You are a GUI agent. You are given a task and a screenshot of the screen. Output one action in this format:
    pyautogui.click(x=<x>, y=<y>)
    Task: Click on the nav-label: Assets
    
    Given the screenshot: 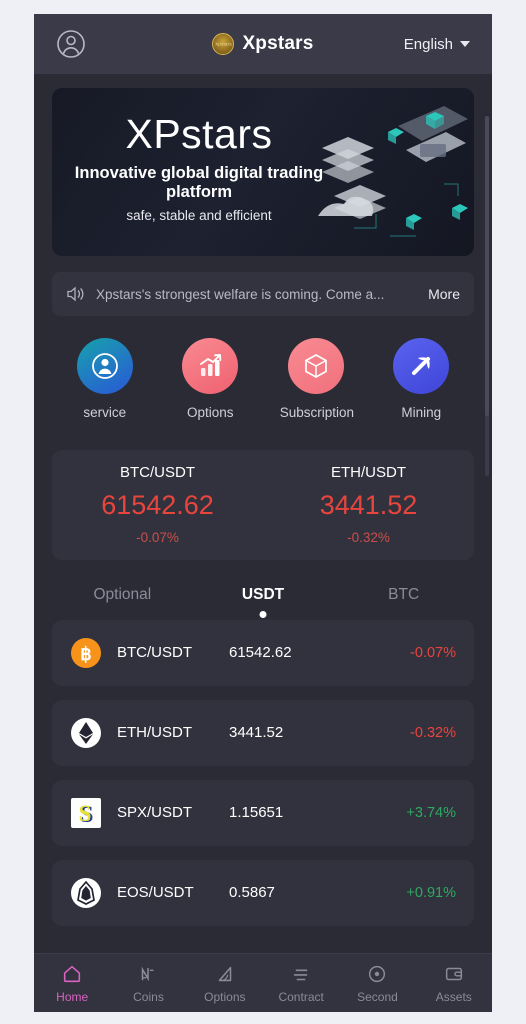 What is the action you would take?
    pyautogui.click(x=453, y=996)
    